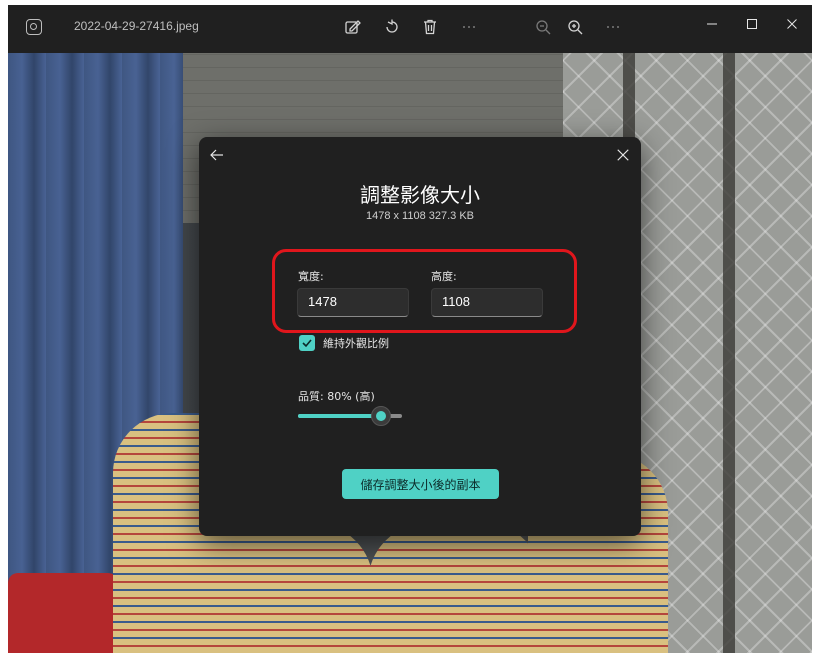  Describe the element at coordinates (430, 27) in the screenshot. I see `delete-icon` at that location.